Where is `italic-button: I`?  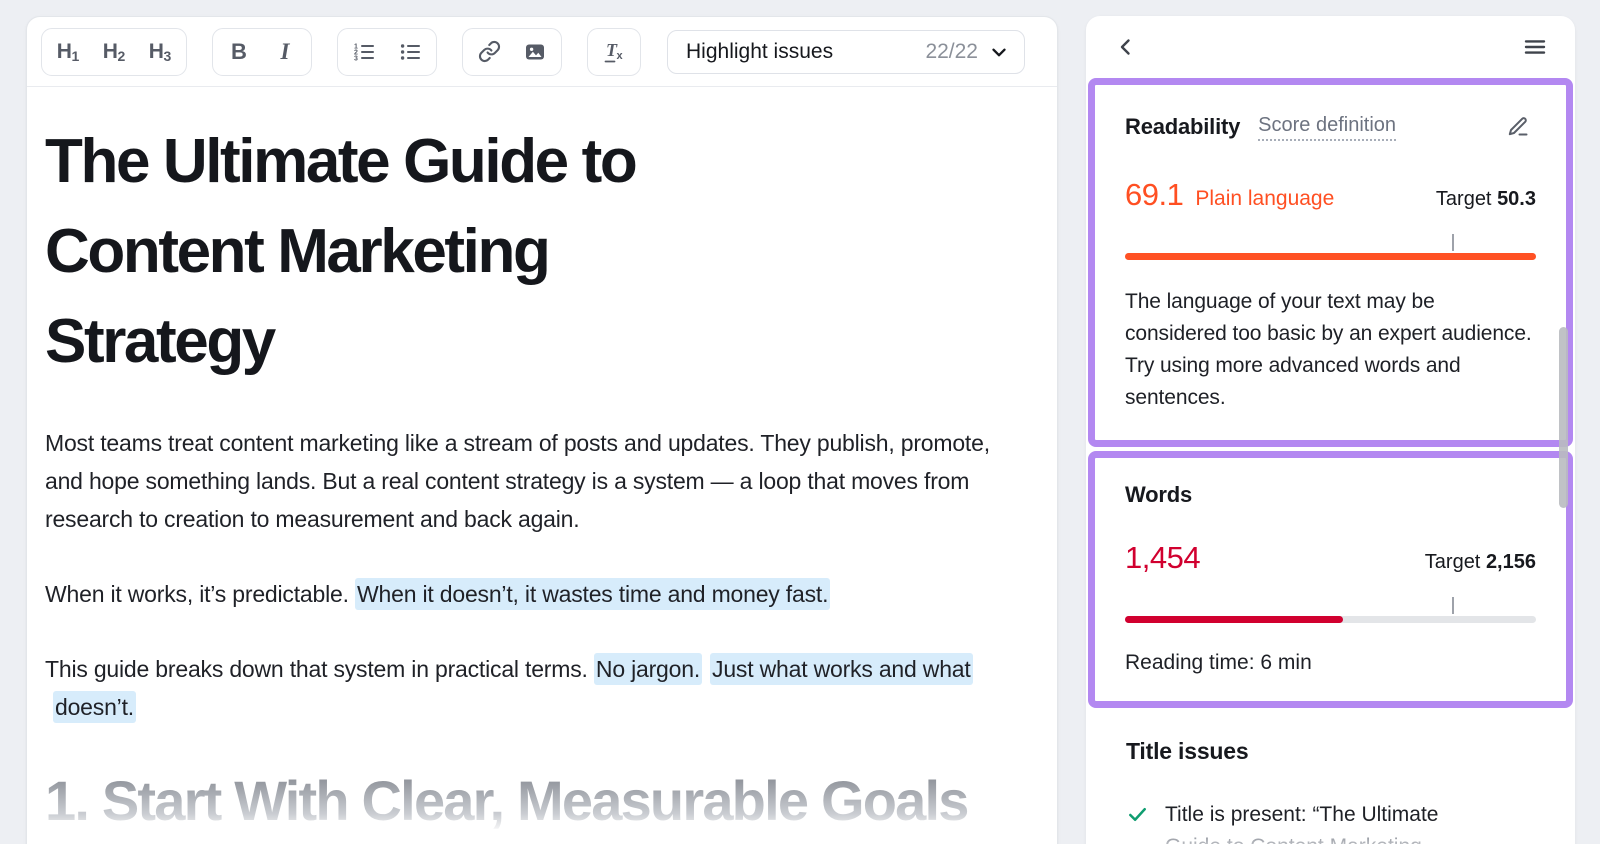
italic-button: I is located at coordinates (285, 52).